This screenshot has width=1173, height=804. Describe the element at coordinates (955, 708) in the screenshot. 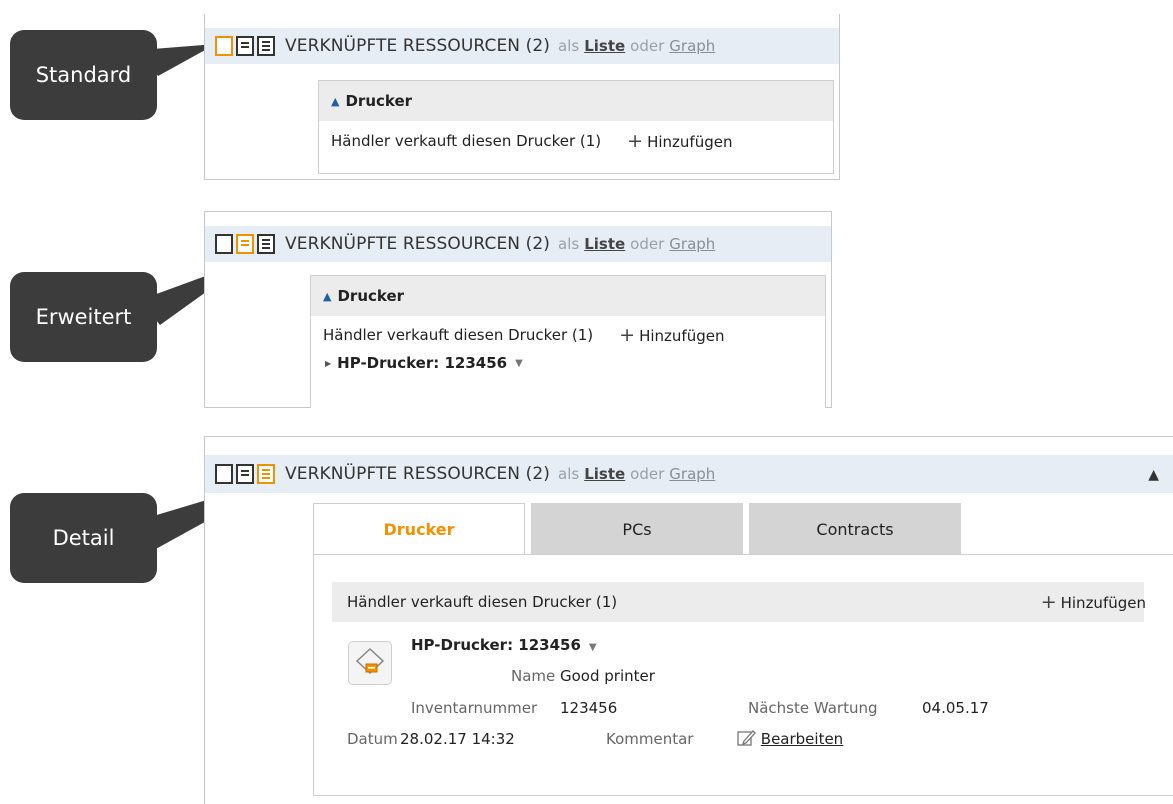

I see `field-maintenance-value: 04.05.17` at that location.